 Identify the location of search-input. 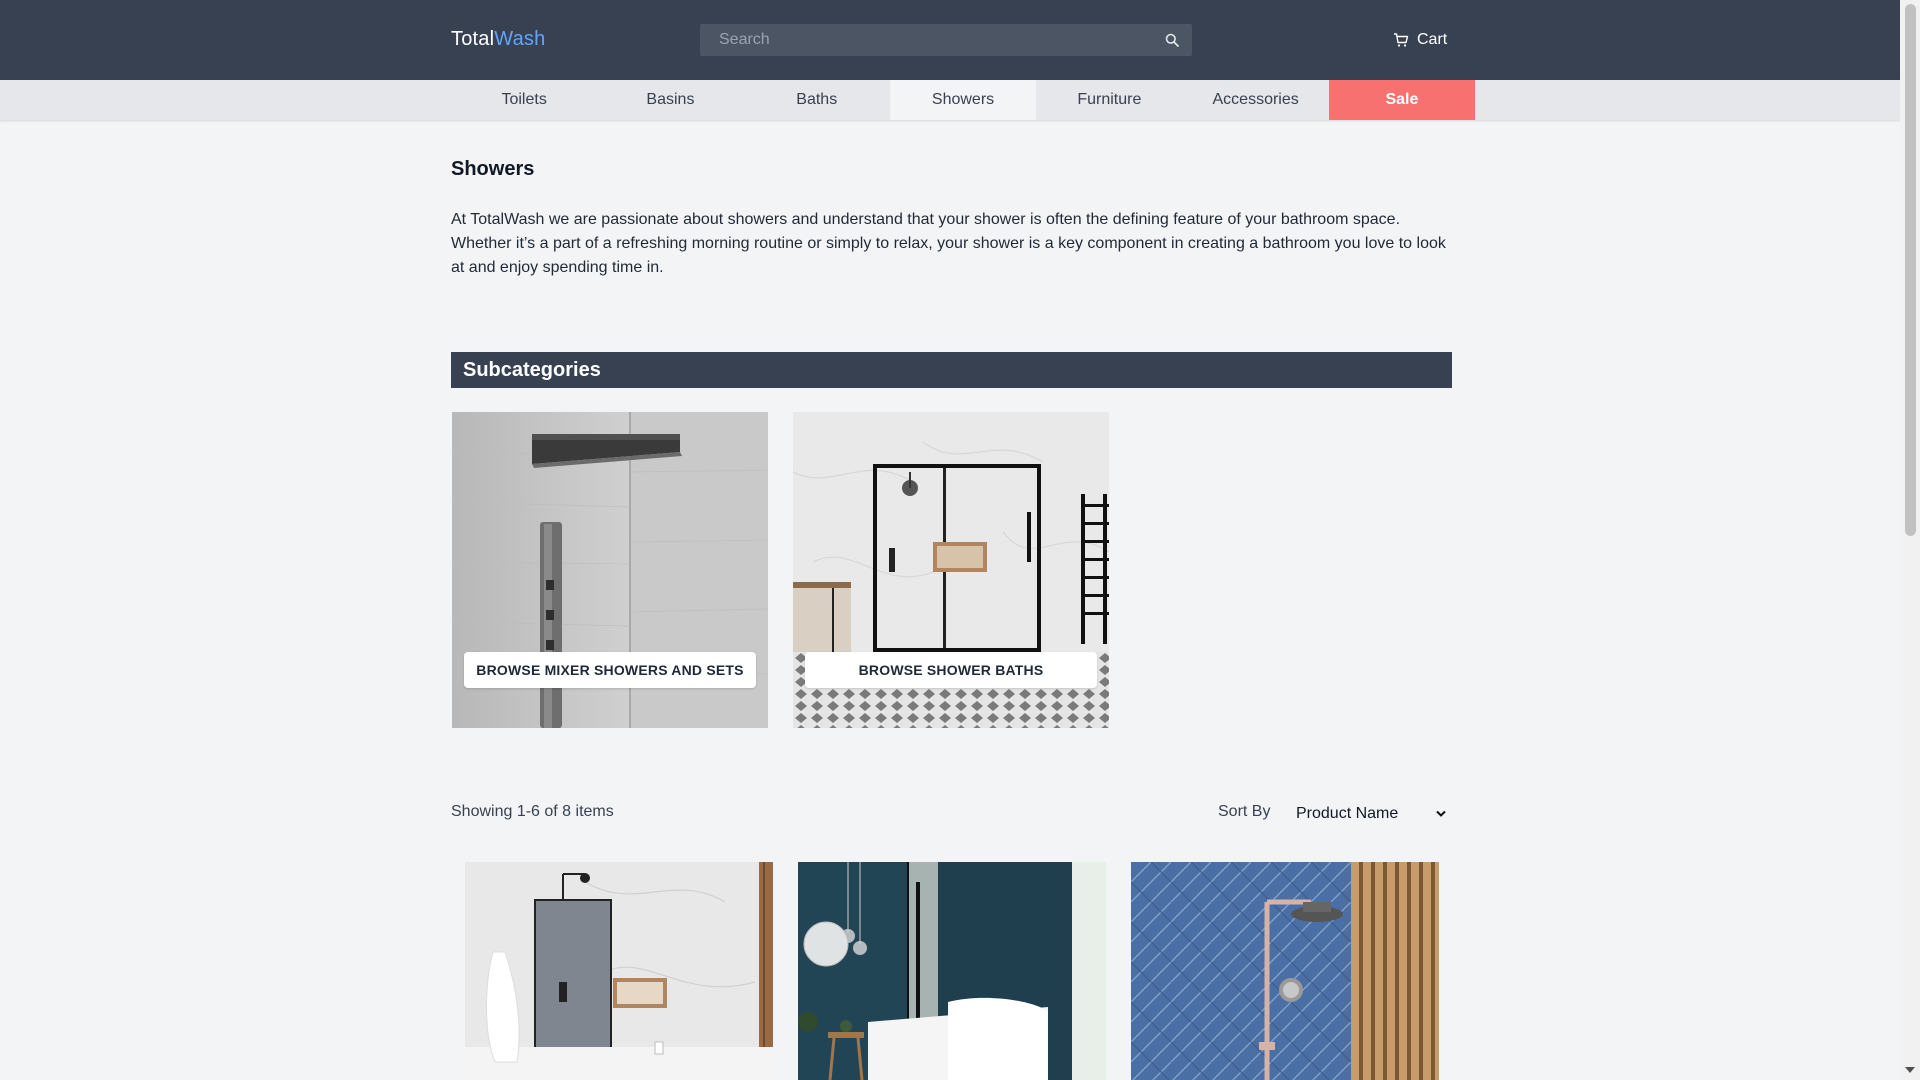
(925, 40).